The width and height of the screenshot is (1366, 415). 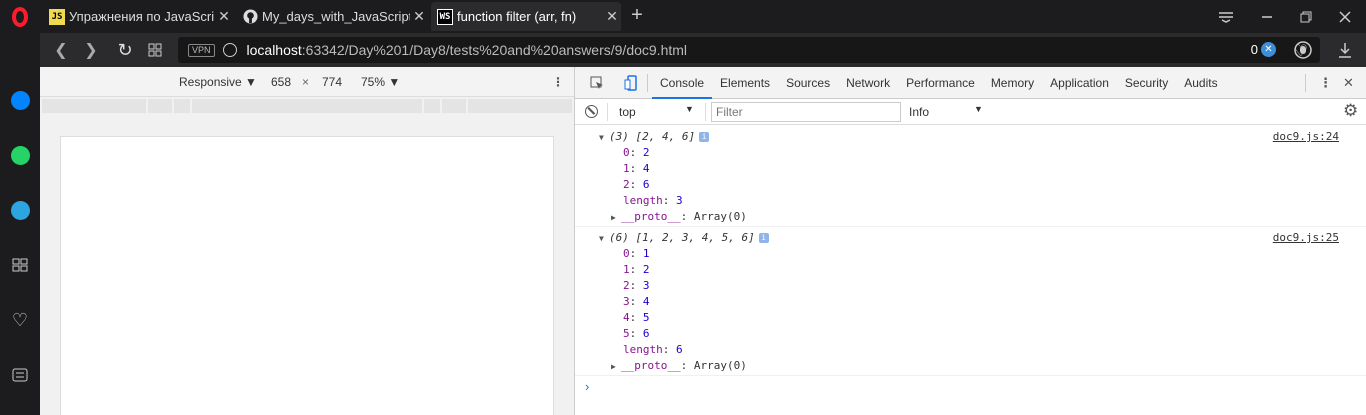 I want to click on opera-sidebar: ♡, so click(x=20, y=224).